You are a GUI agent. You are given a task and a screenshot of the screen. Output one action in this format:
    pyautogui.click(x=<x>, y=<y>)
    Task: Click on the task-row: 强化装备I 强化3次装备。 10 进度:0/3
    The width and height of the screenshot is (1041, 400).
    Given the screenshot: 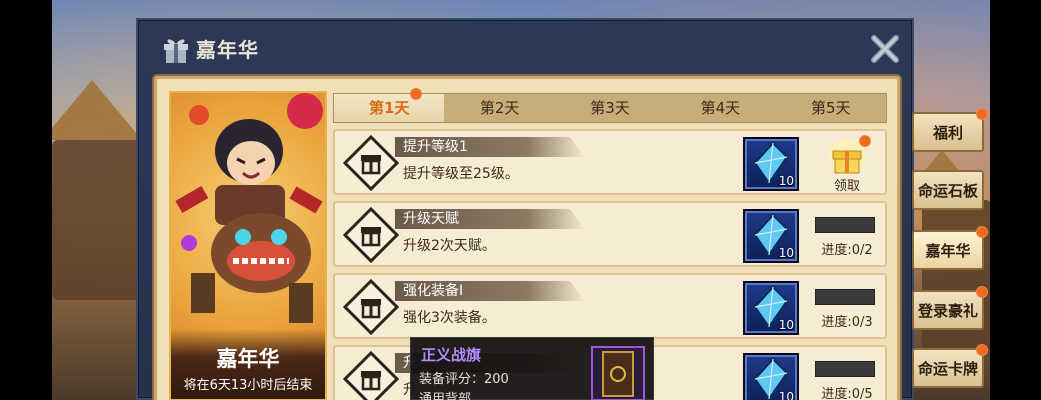 What is the action you would take?
    pyautogui.click(x=610, y=306)
    